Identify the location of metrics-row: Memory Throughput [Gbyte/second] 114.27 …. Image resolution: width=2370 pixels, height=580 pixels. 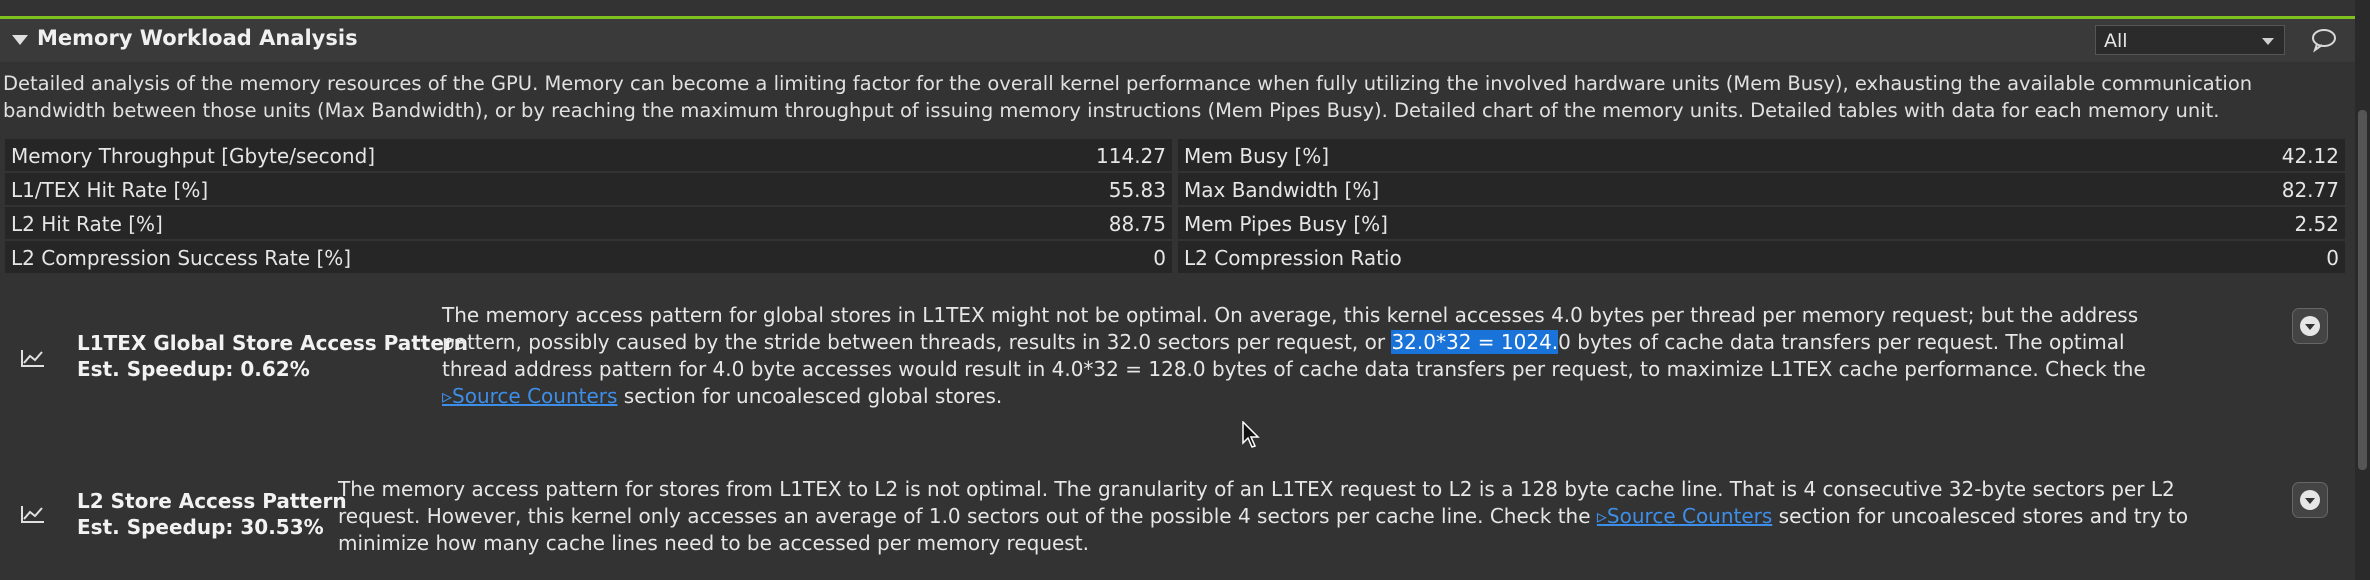
(1175, 155).